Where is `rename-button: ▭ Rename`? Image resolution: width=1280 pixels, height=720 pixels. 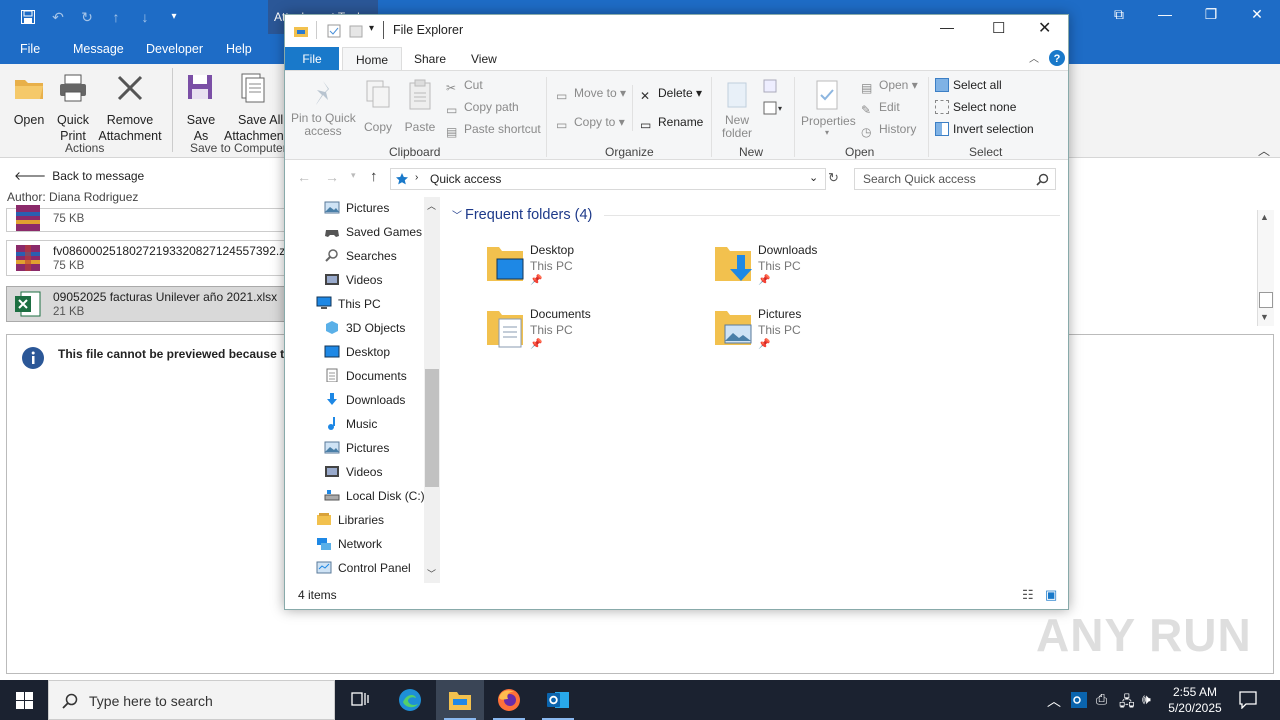 rename-button: ▭ Rename is located at coordinates (671, 123).